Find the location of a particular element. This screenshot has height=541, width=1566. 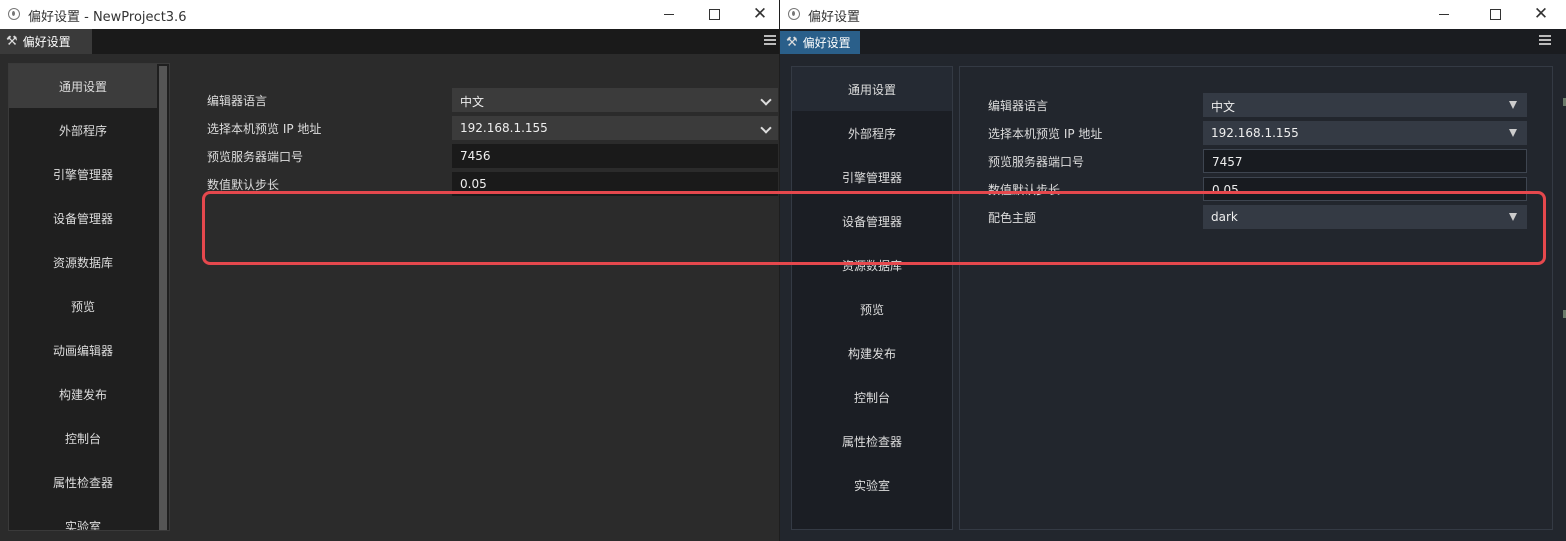

setting-select: dark is located at coordinates (1365, 217).